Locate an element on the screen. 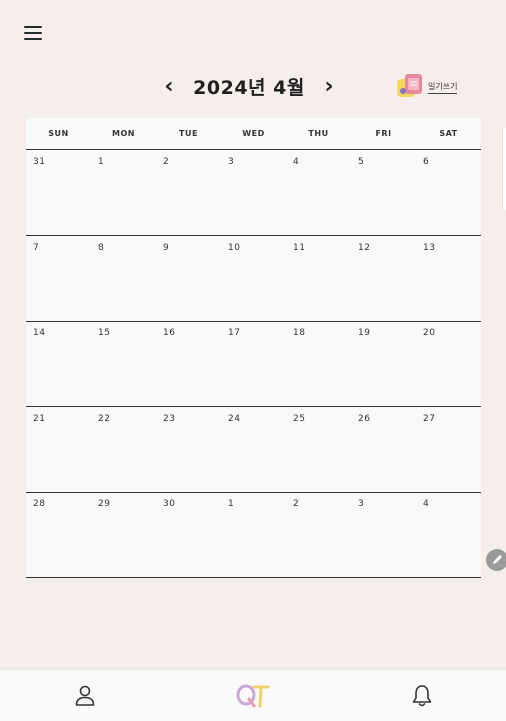  weekday-header: SUN MON TUE WED THU FRI SAT is located at coordinates (253, 134).